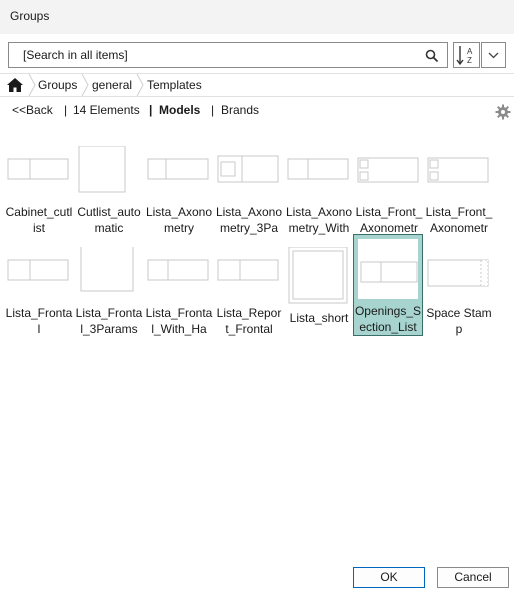  I want to click on sort-dropdown-button, so click(493, 55).